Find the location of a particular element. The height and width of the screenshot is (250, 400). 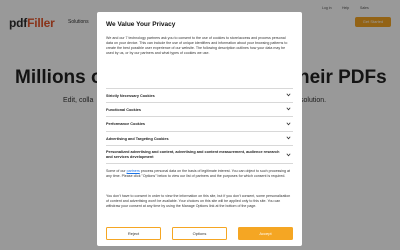

reject-button: Reject is located at coordinates (133, 233).